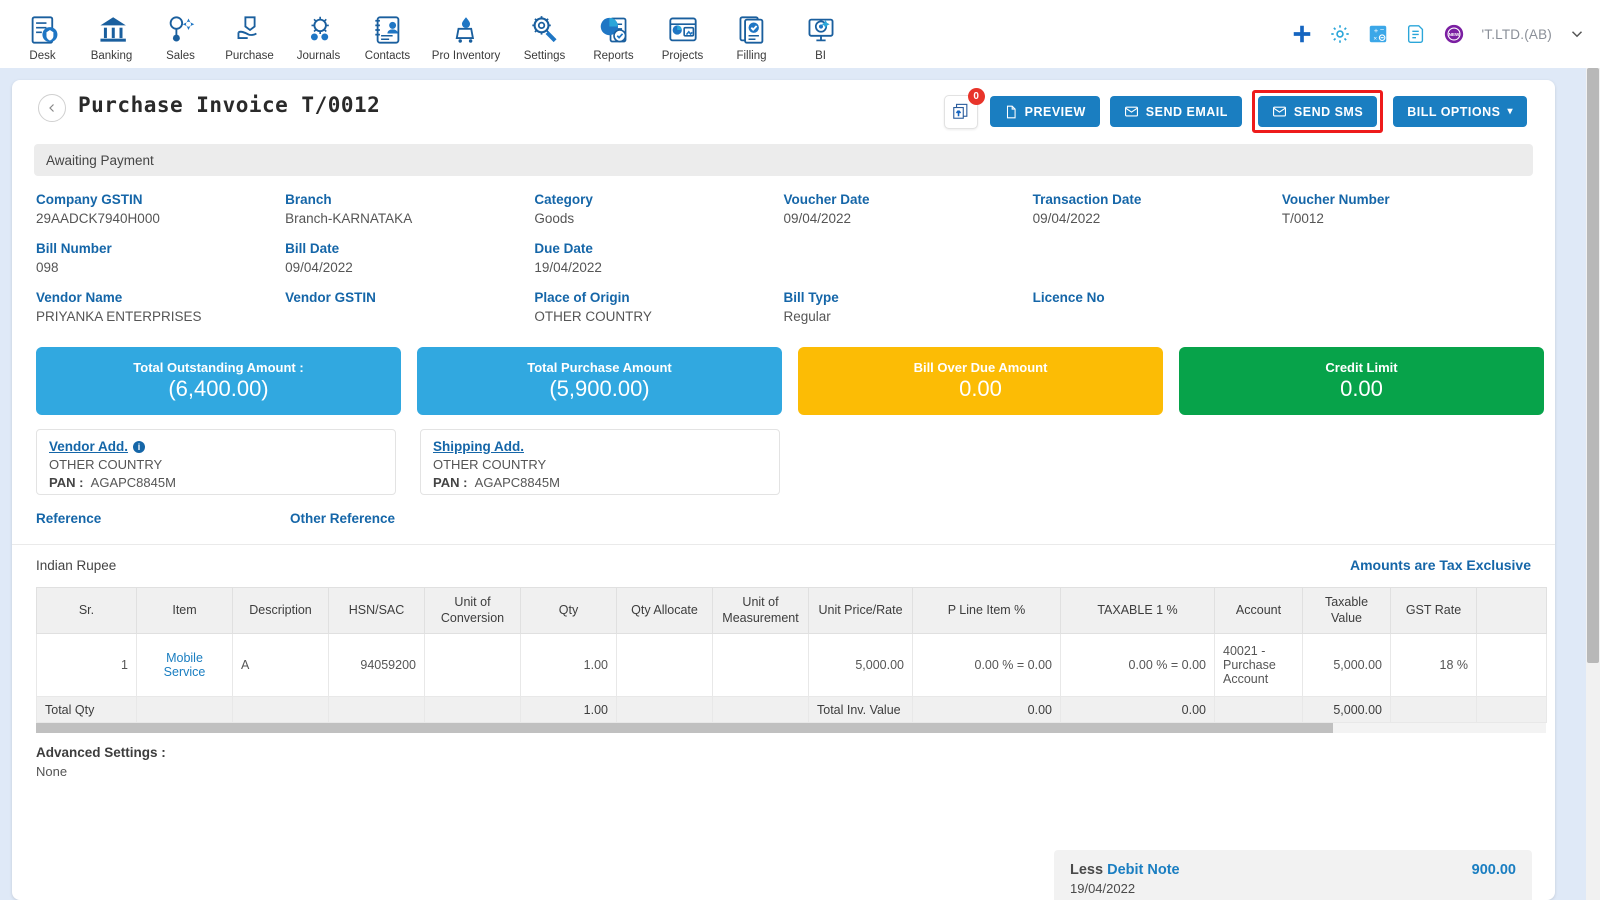 The height and width of the screenshot is (900, 1600). What do you see at coordinates (1593, 365) in the screenshot?
I see `page-vertical-scrollbar-thumb` at bounding box center [1593, 365].